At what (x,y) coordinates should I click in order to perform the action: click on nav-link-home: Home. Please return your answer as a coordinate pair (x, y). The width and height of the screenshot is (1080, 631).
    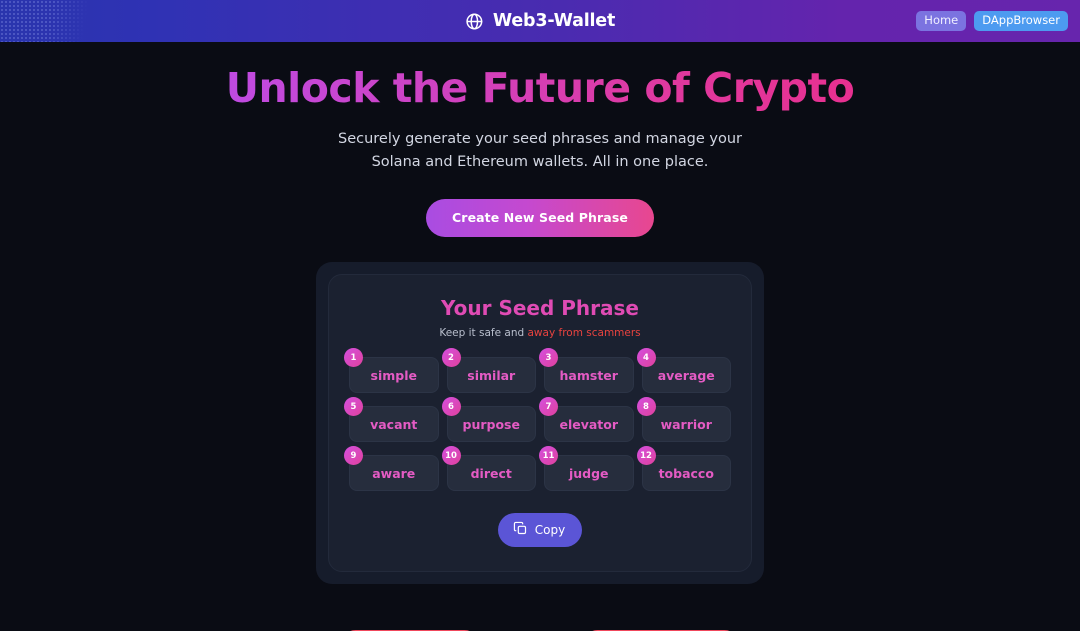
    Looking at the image, I should click on (941, 21).